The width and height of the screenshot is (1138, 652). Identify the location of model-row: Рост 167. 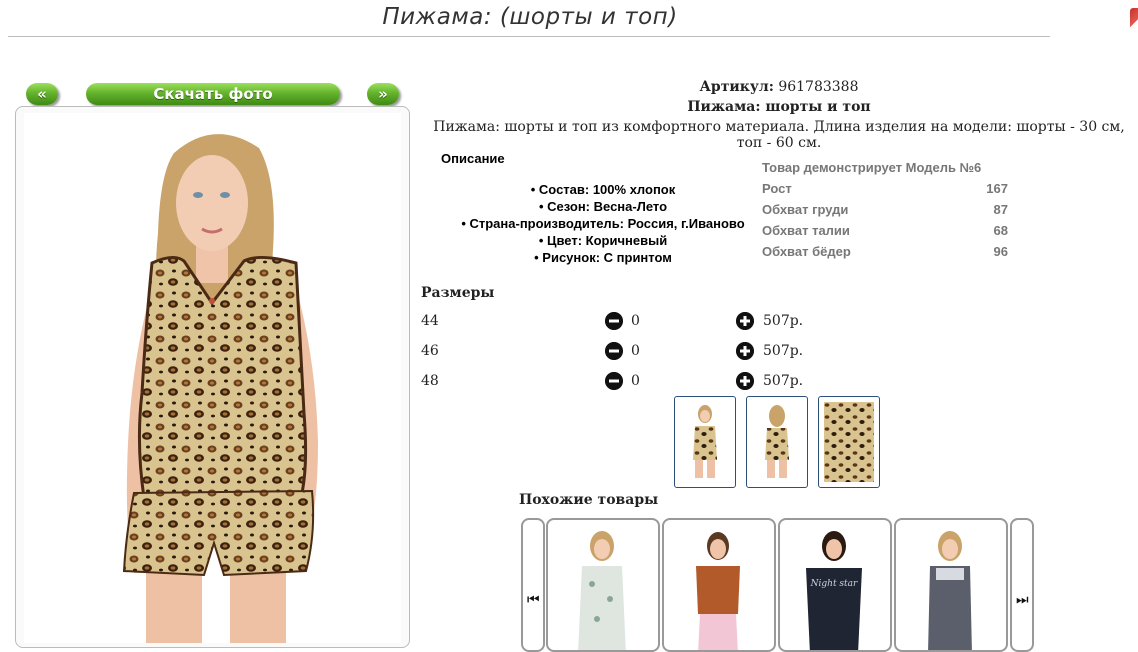
(885, 188).